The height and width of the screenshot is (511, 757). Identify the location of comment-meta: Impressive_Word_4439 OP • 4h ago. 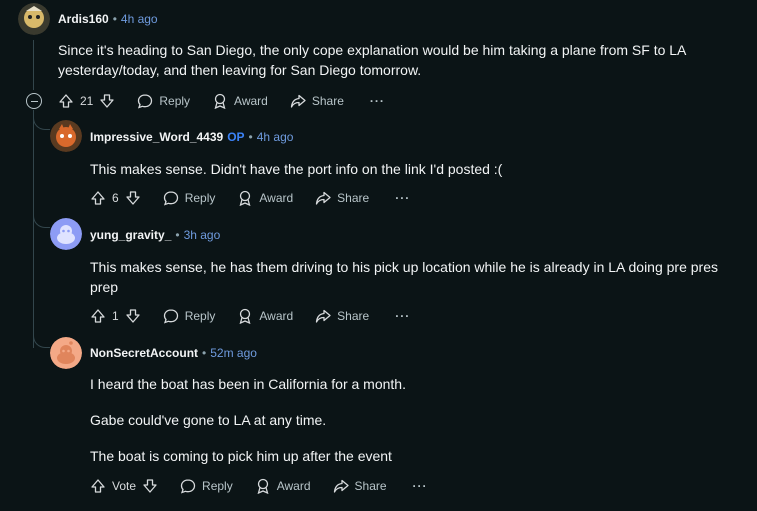
(191, 137).